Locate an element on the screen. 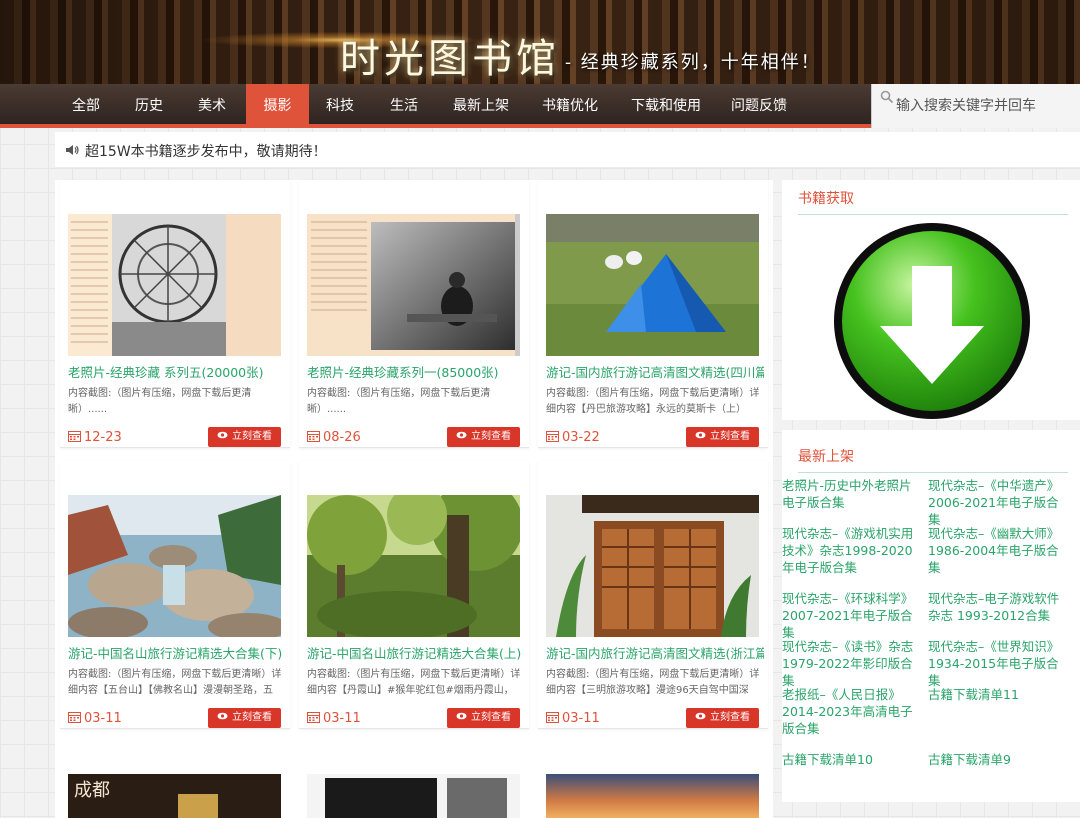 This screenshot has height=818, width=1080. book-date-text: 12-23 is located at coordinates (103, 437).